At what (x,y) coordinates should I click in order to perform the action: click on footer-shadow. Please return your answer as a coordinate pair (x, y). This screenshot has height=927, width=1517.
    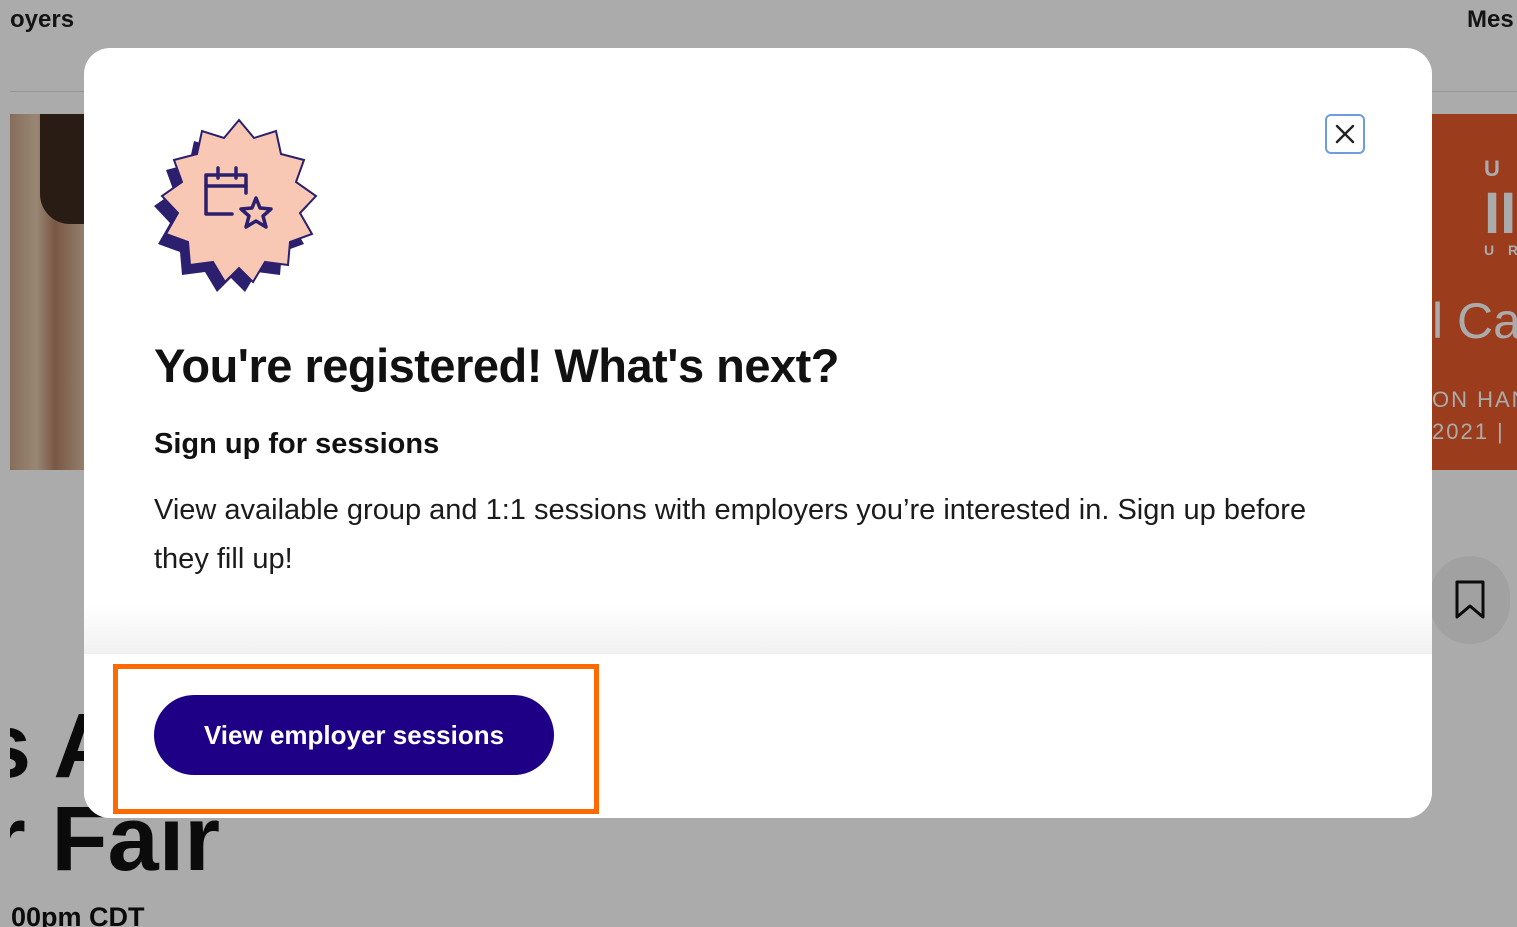
    Looking at the image, I should click on (758, 629).